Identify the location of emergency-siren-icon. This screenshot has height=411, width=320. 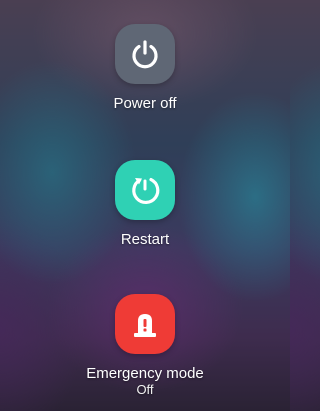
(145, 325).